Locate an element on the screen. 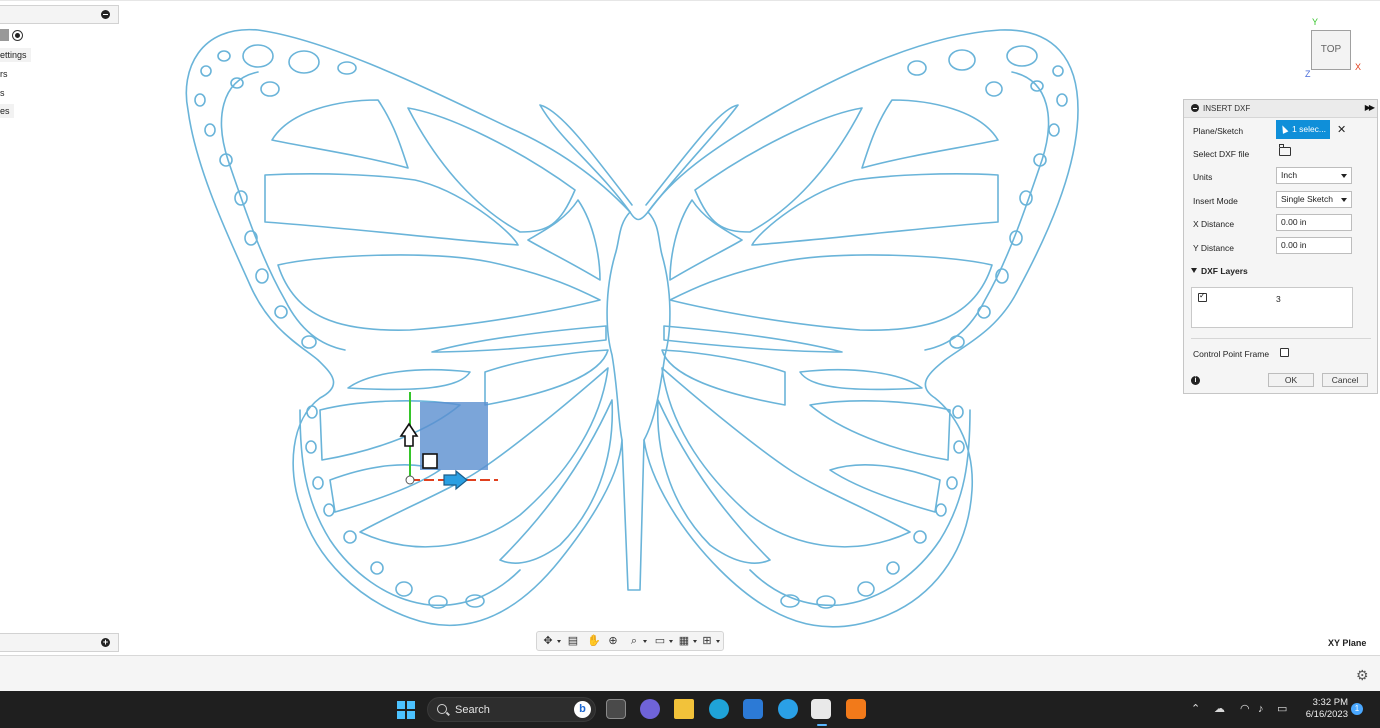 The width and height of the screenshot is (1380, 728). units-value: Inch is located at coordinates (1289, 175).